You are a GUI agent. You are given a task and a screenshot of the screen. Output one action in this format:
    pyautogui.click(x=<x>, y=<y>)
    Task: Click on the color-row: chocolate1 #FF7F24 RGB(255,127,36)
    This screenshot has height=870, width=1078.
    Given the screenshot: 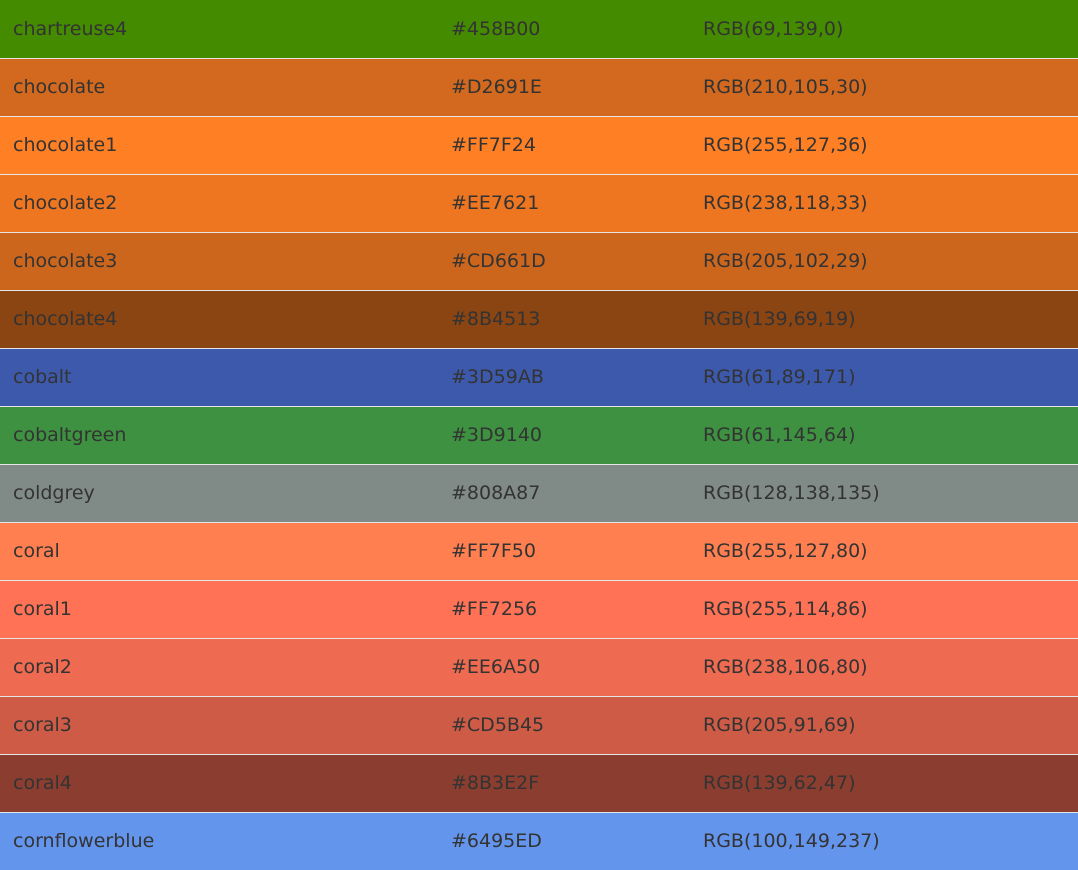 What is the action you would take?
    pyautogui.click(x=539, y=144)
    